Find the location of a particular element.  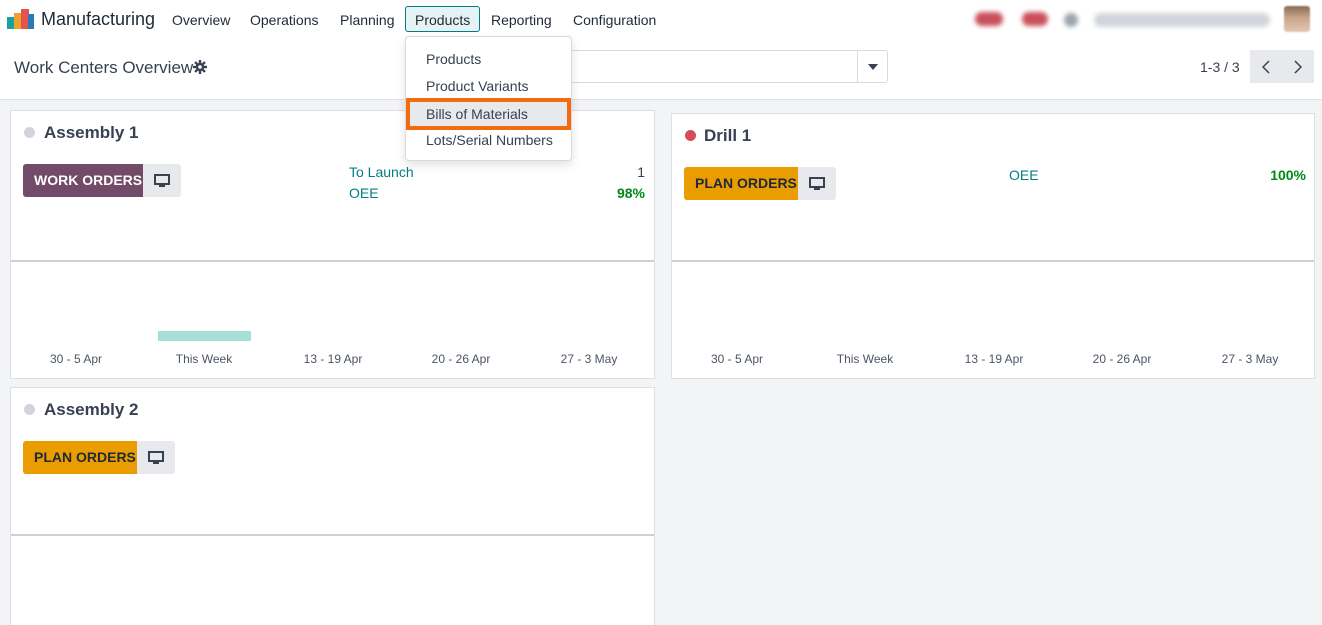

menu-products: Products is located at coordinates (443, 19).